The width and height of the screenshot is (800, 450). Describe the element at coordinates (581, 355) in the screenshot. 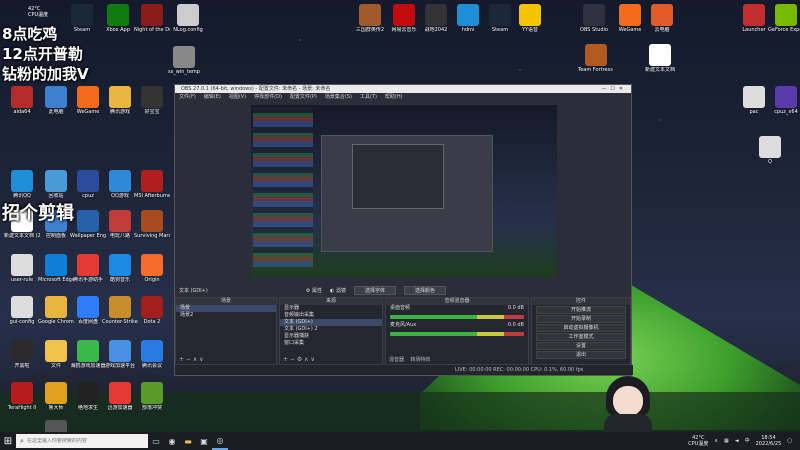

I see `exit-button: 退出` at that location.